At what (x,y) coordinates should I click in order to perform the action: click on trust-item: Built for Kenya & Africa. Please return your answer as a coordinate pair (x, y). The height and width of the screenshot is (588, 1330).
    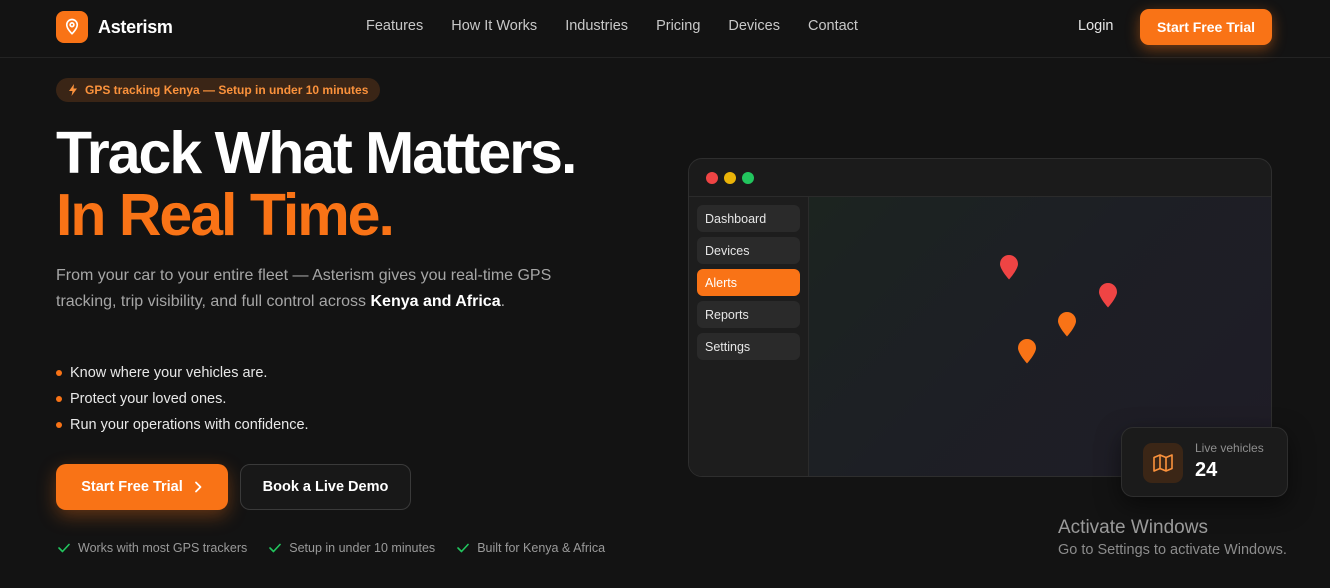
    Looking at the image, I should click on (531, 548).